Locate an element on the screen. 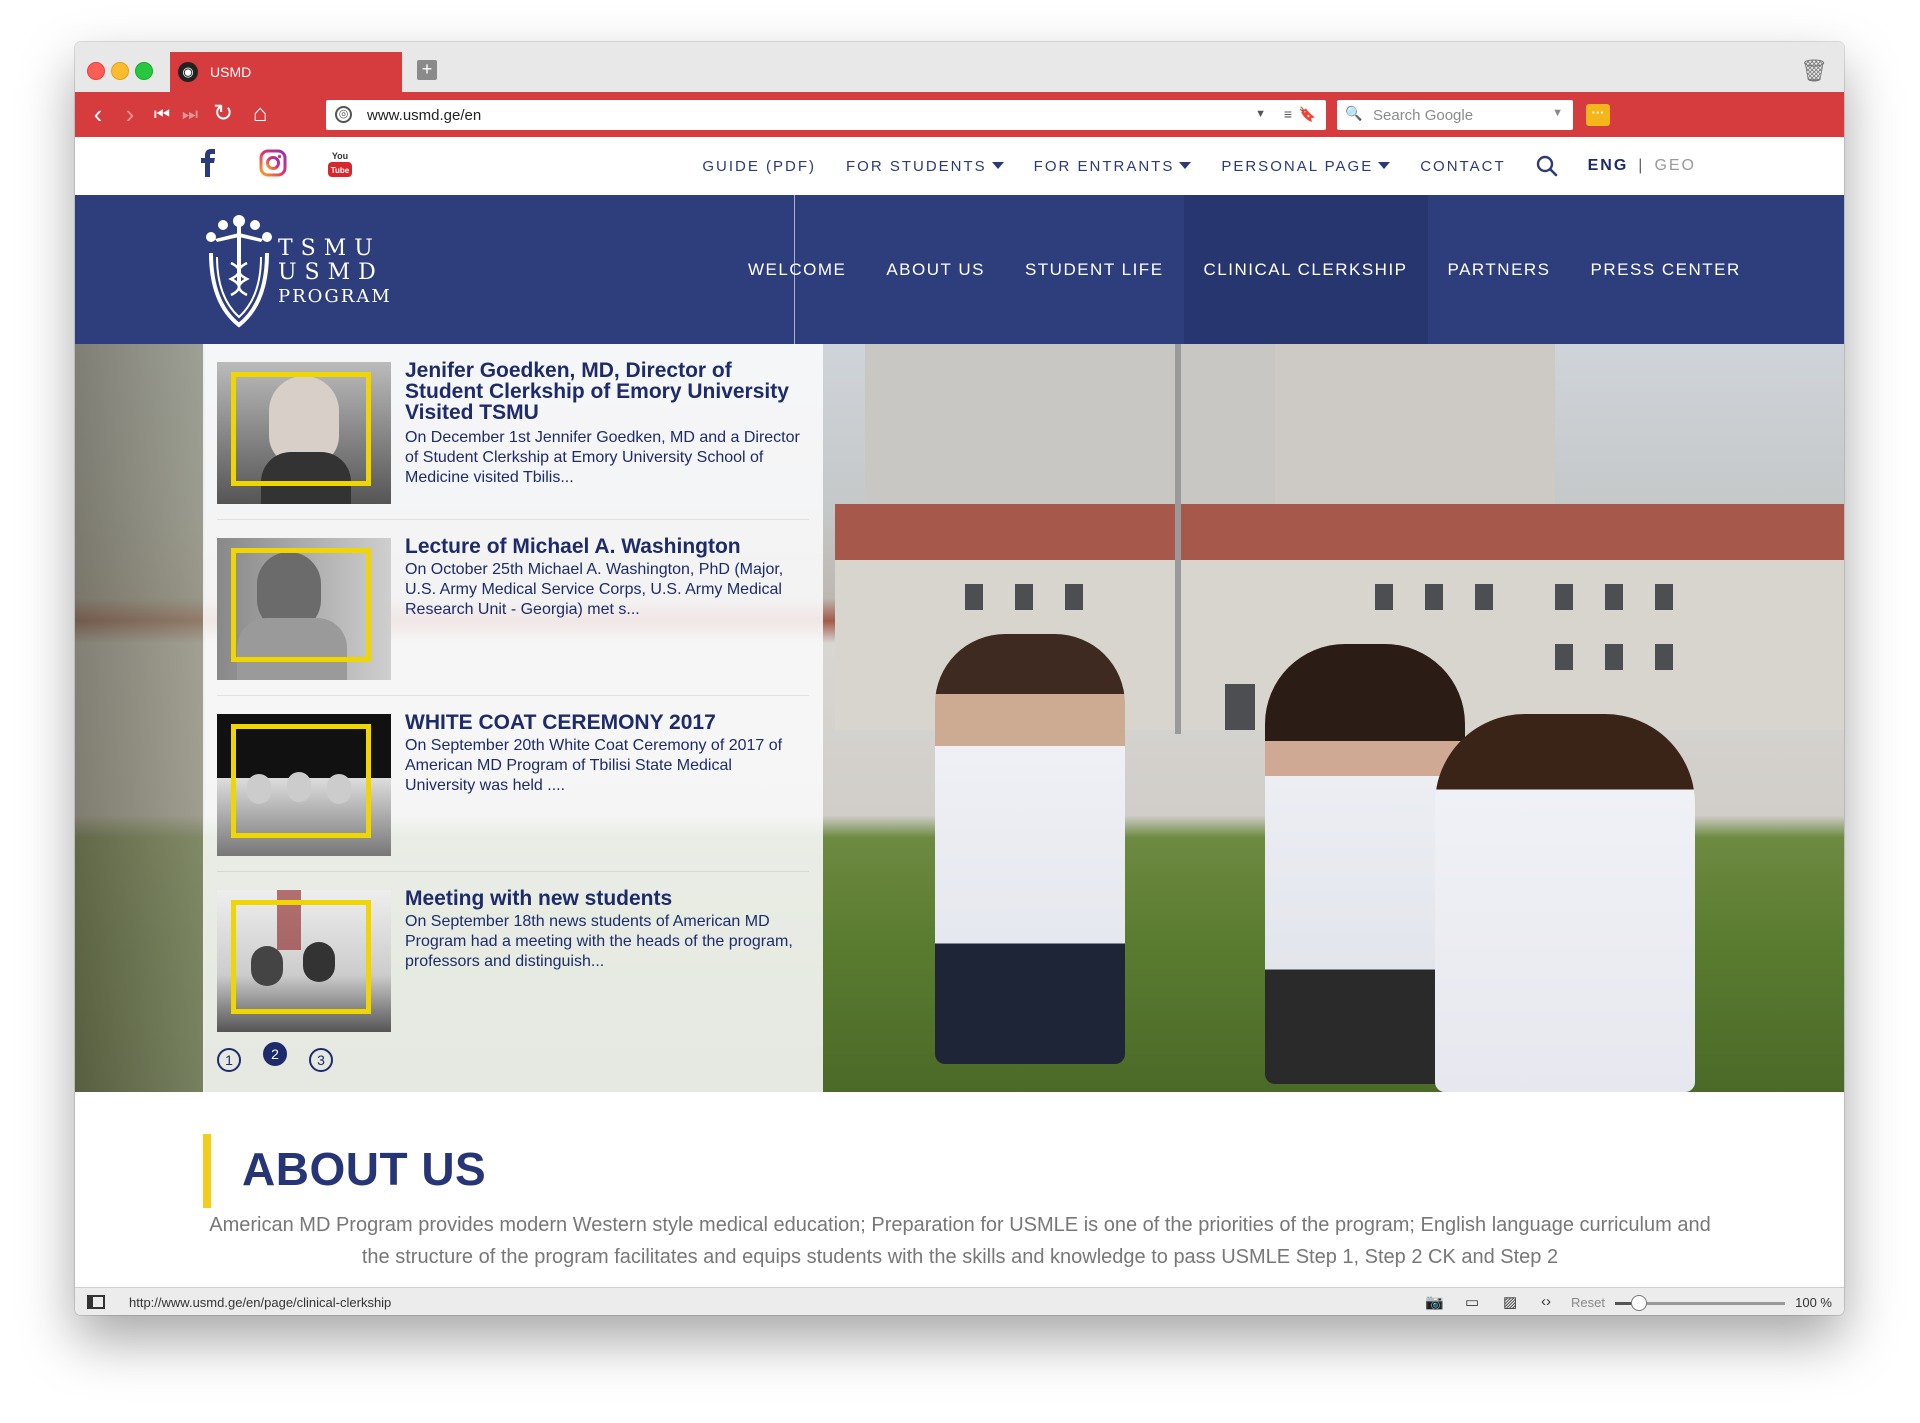  zoom-window-button is located at coordinates (144, 71).